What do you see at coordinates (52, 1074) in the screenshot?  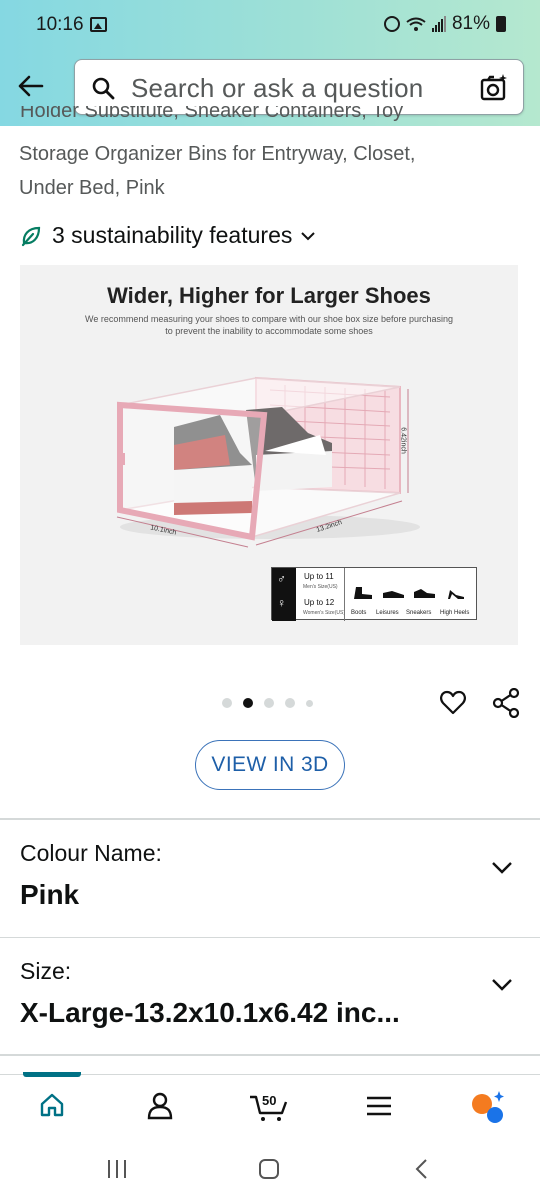 I see `active-tab-indicator` at bounding box center [52, 1074].